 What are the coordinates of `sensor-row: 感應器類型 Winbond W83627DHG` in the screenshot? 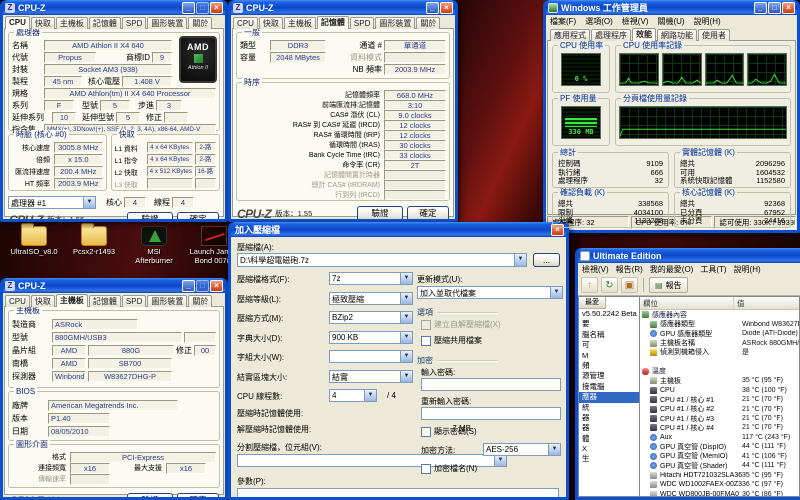 It's located at (719, 323).